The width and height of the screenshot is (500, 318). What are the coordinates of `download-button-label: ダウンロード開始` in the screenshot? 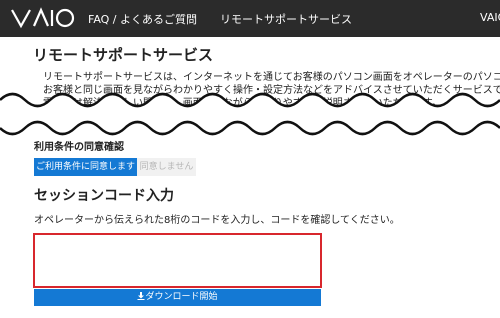 It's located at (181, 297).